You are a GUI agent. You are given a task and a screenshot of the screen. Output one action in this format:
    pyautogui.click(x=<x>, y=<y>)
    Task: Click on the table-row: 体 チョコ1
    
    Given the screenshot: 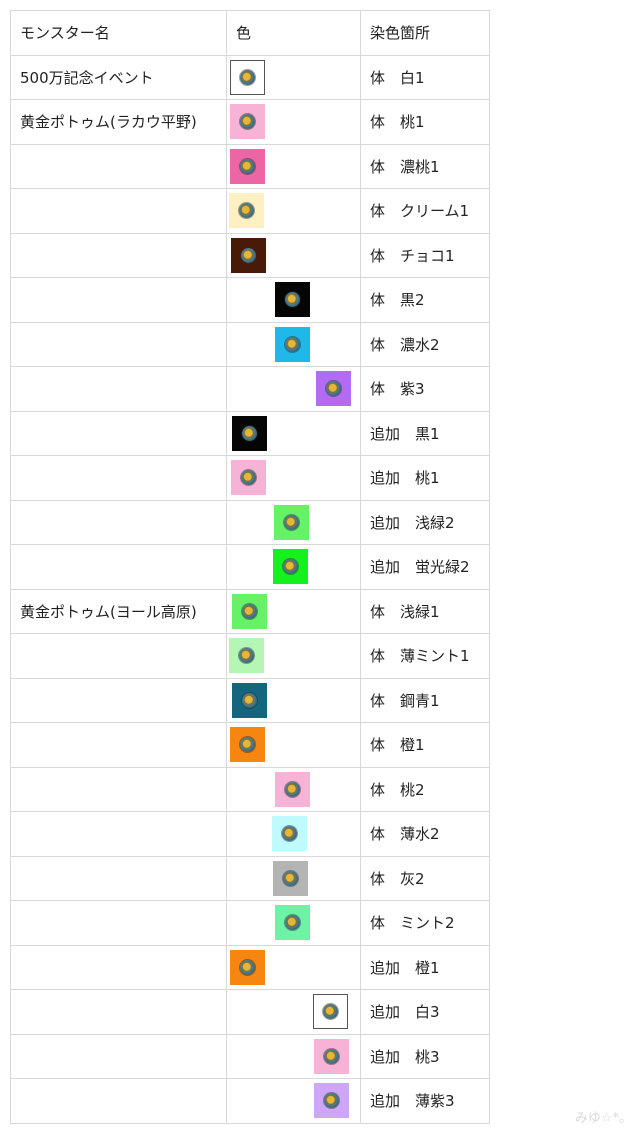 What is the action you would take?
    pyautogui.click(x=250, y=255)
    